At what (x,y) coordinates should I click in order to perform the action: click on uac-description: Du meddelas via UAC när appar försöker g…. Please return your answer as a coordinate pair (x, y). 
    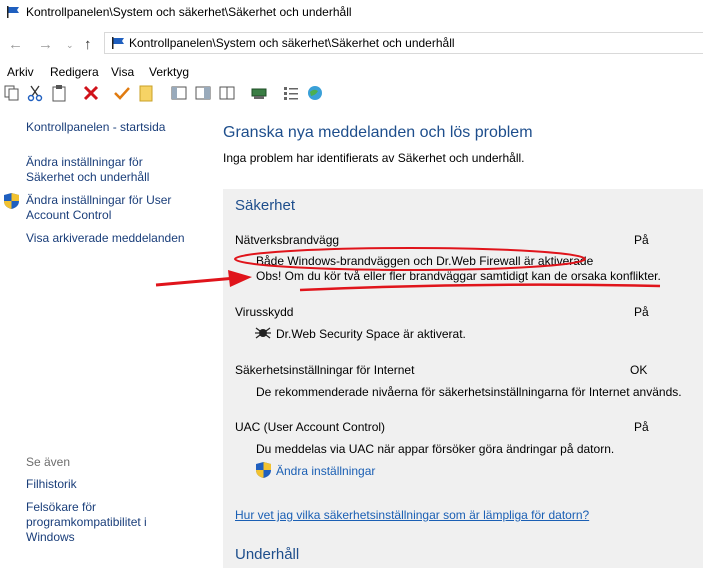
    Looking at the image, I should click on (435, 449).